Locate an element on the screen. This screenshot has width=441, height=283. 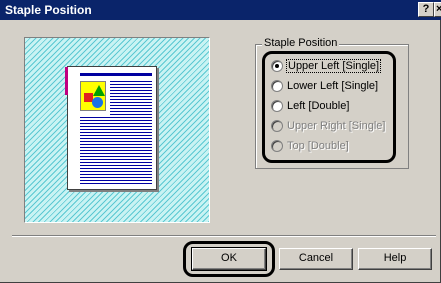
help-question-button: ? is located at coordinates (426, 9).